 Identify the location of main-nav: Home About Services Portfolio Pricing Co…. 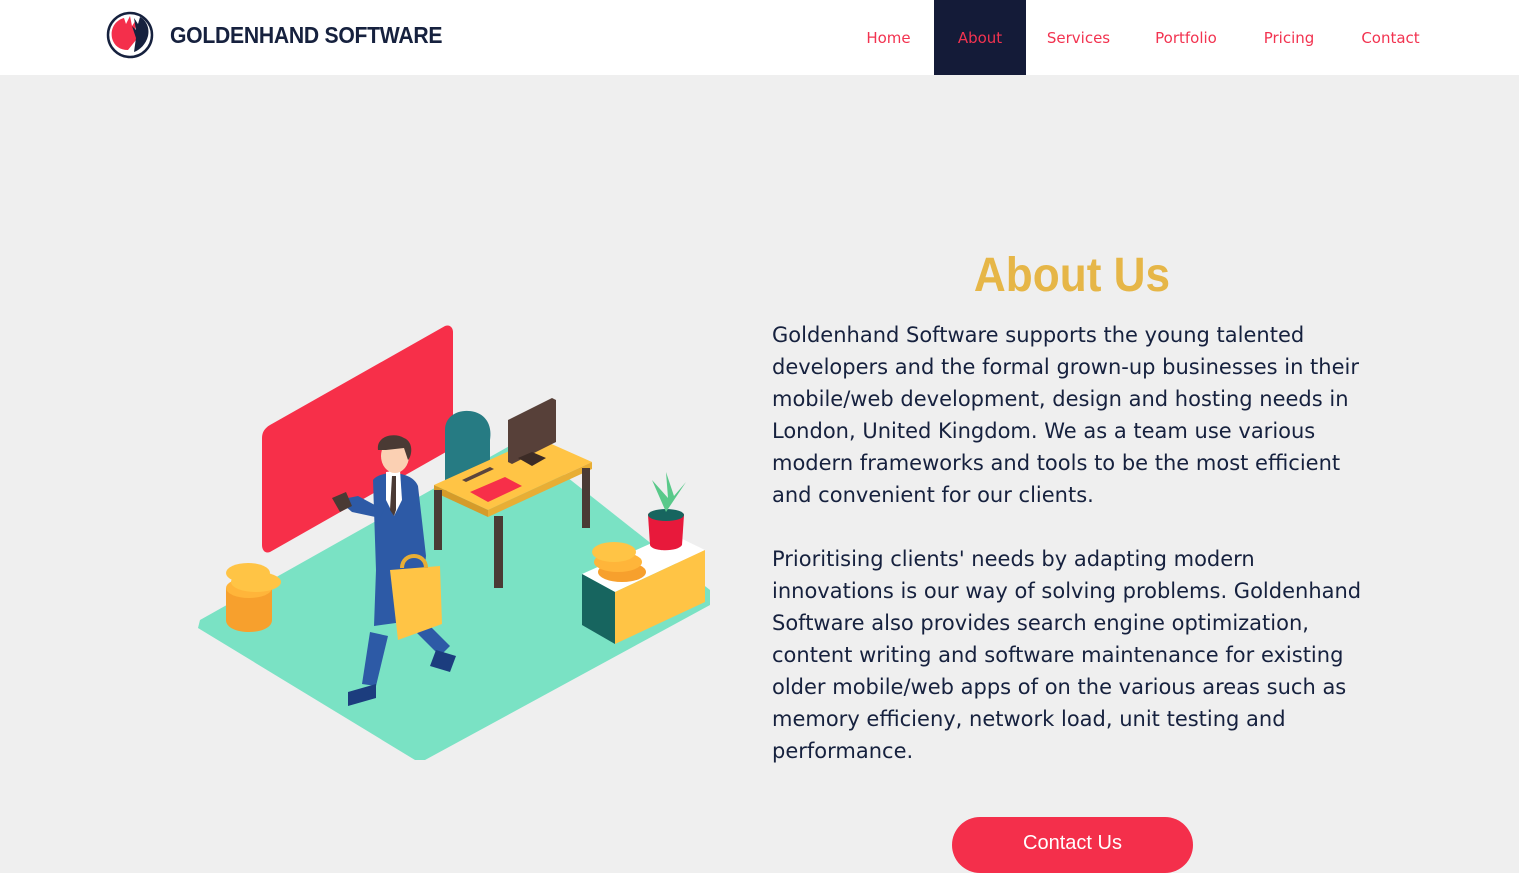
(1143, 37).